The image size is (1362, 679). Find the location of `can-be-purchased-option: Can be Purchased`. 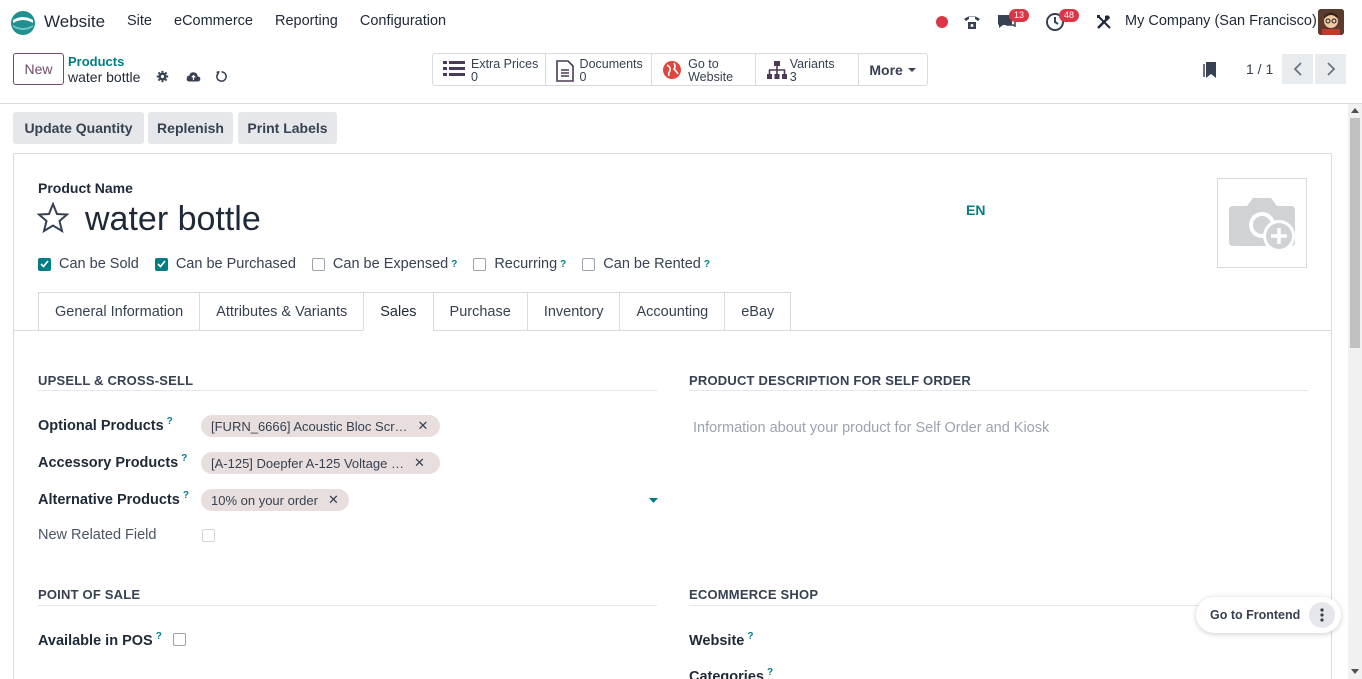

can-be-purchased-option: Can be Purchased is located at coordinates (225, 264).